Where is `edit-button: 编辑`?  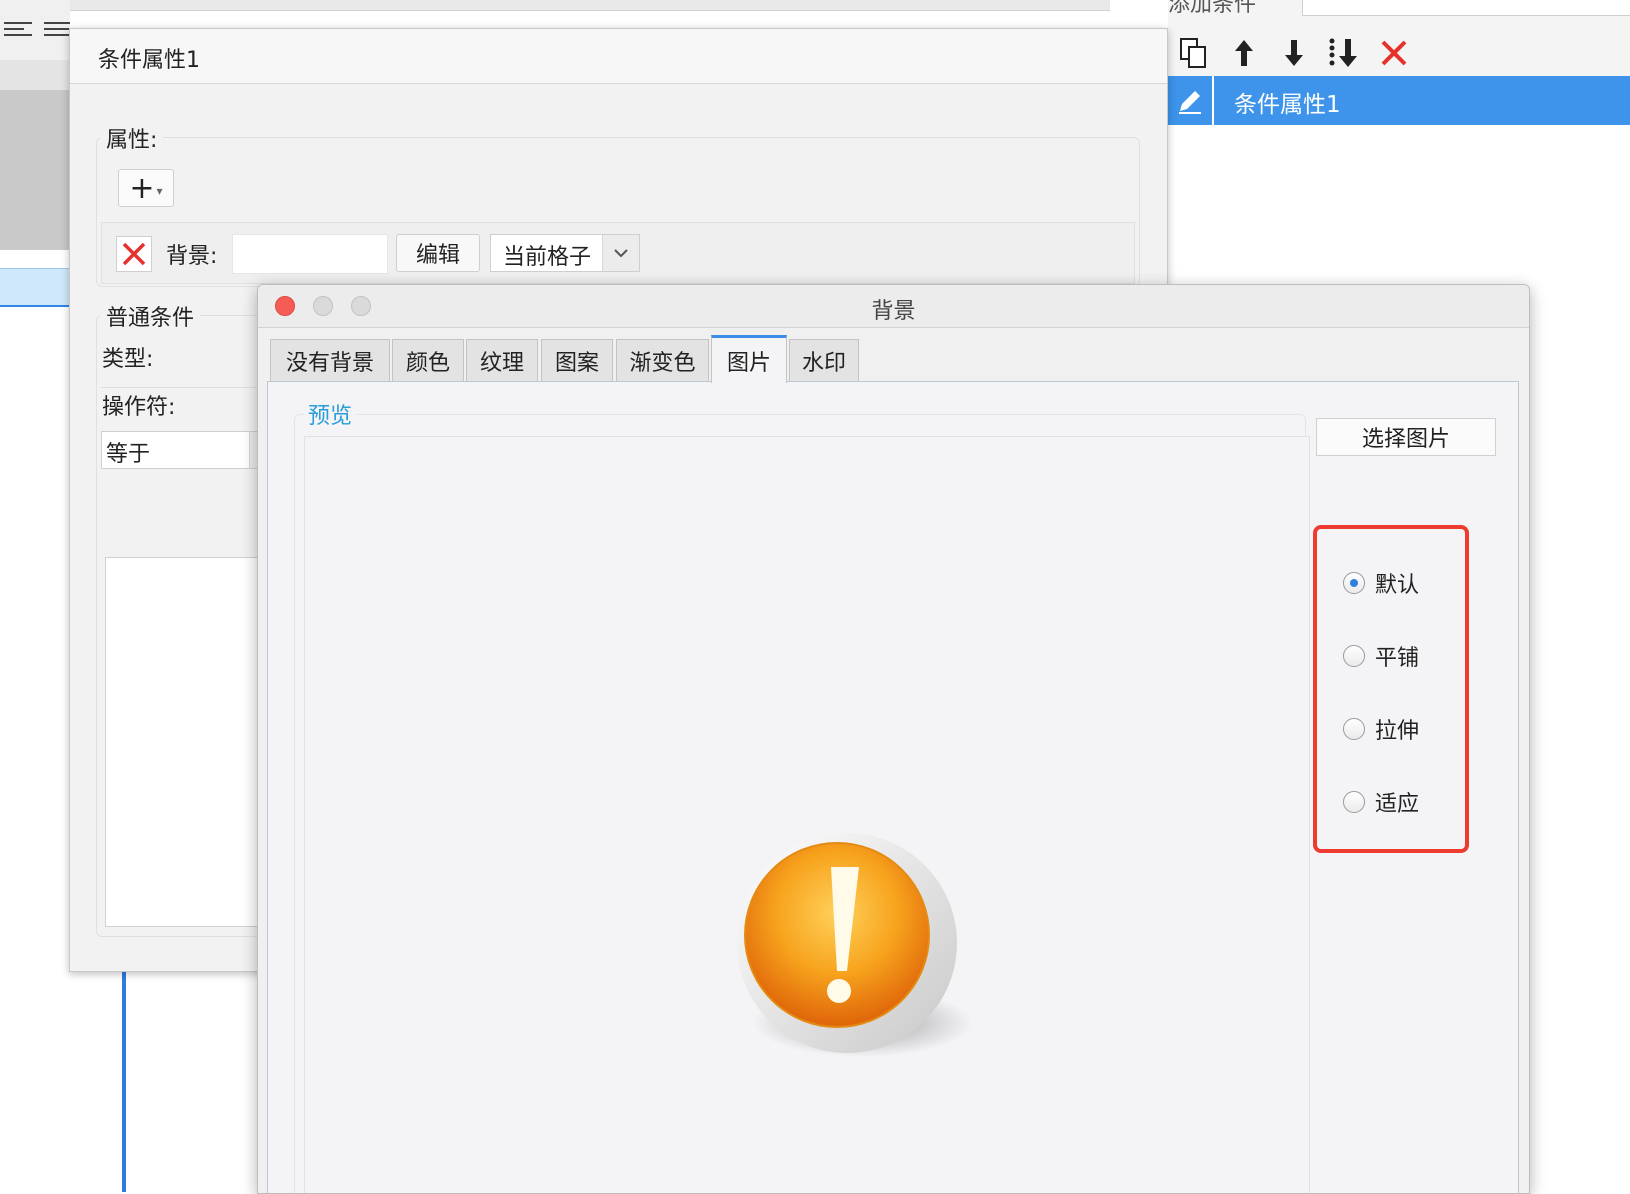 edit-button: 编辑 is located at coordinates (438, 253).